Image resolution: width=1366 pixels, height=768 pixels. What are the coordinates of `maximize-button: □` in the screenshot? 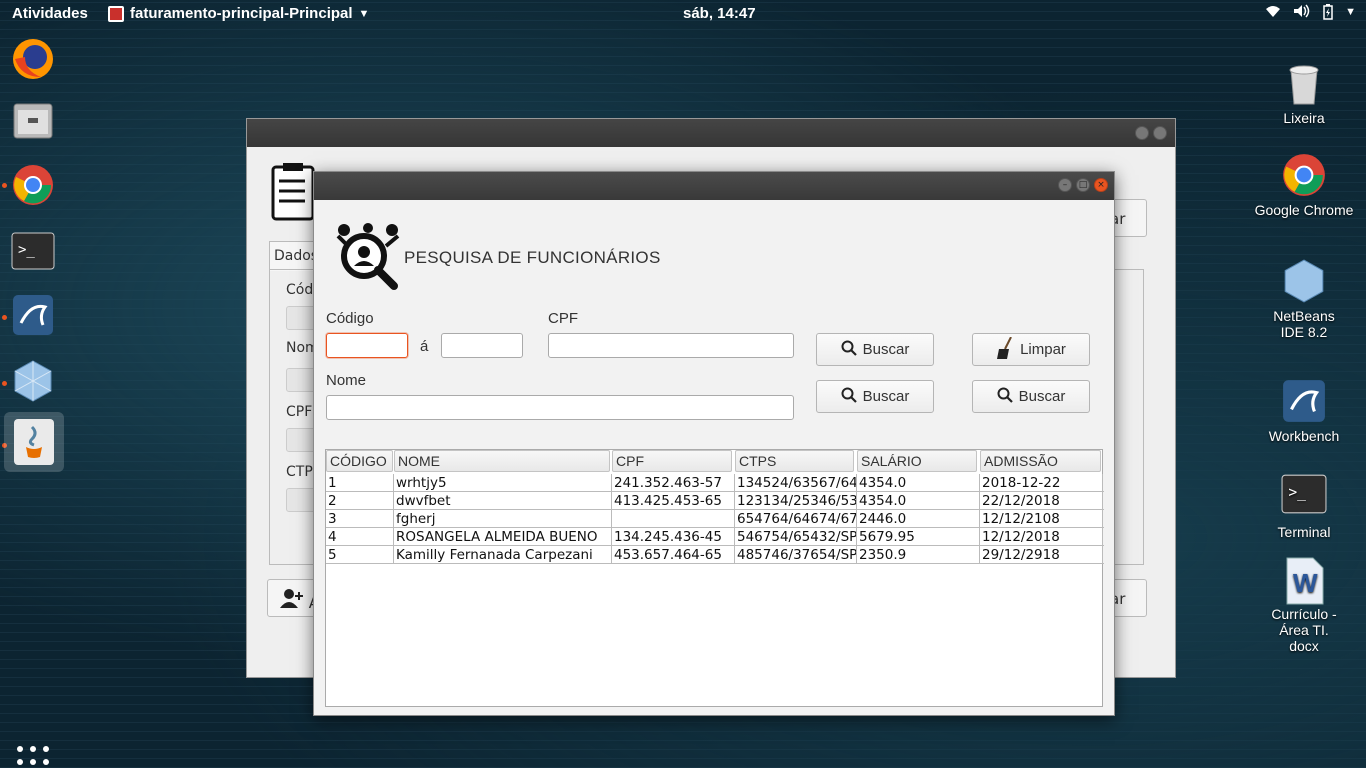 It's located at (1083, 185).